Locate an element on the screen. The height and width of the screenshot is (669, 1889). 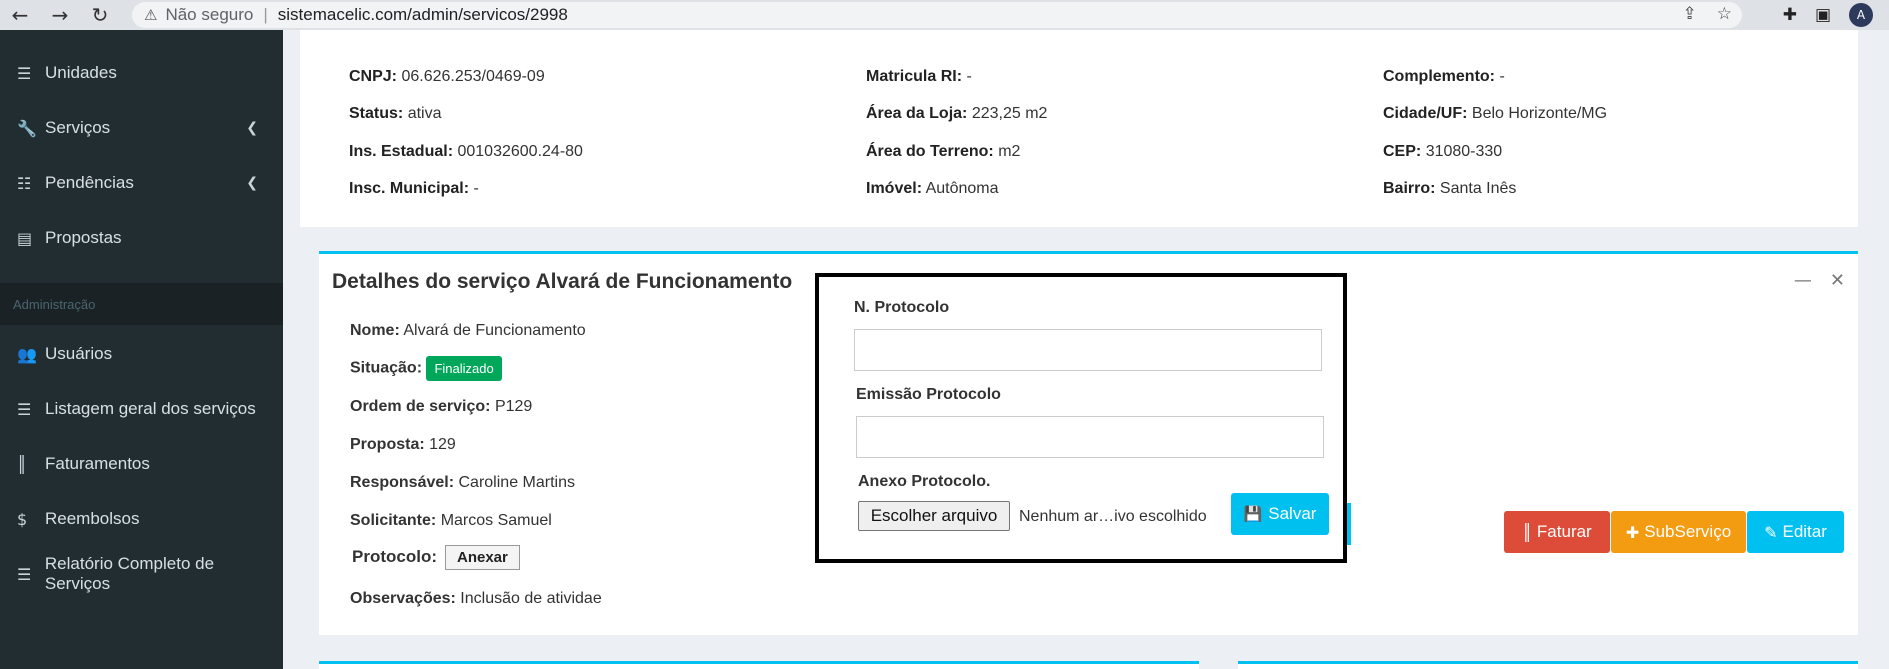
detail-protocolo: Protocolo: Anexar is located at coordinates (436, 557).